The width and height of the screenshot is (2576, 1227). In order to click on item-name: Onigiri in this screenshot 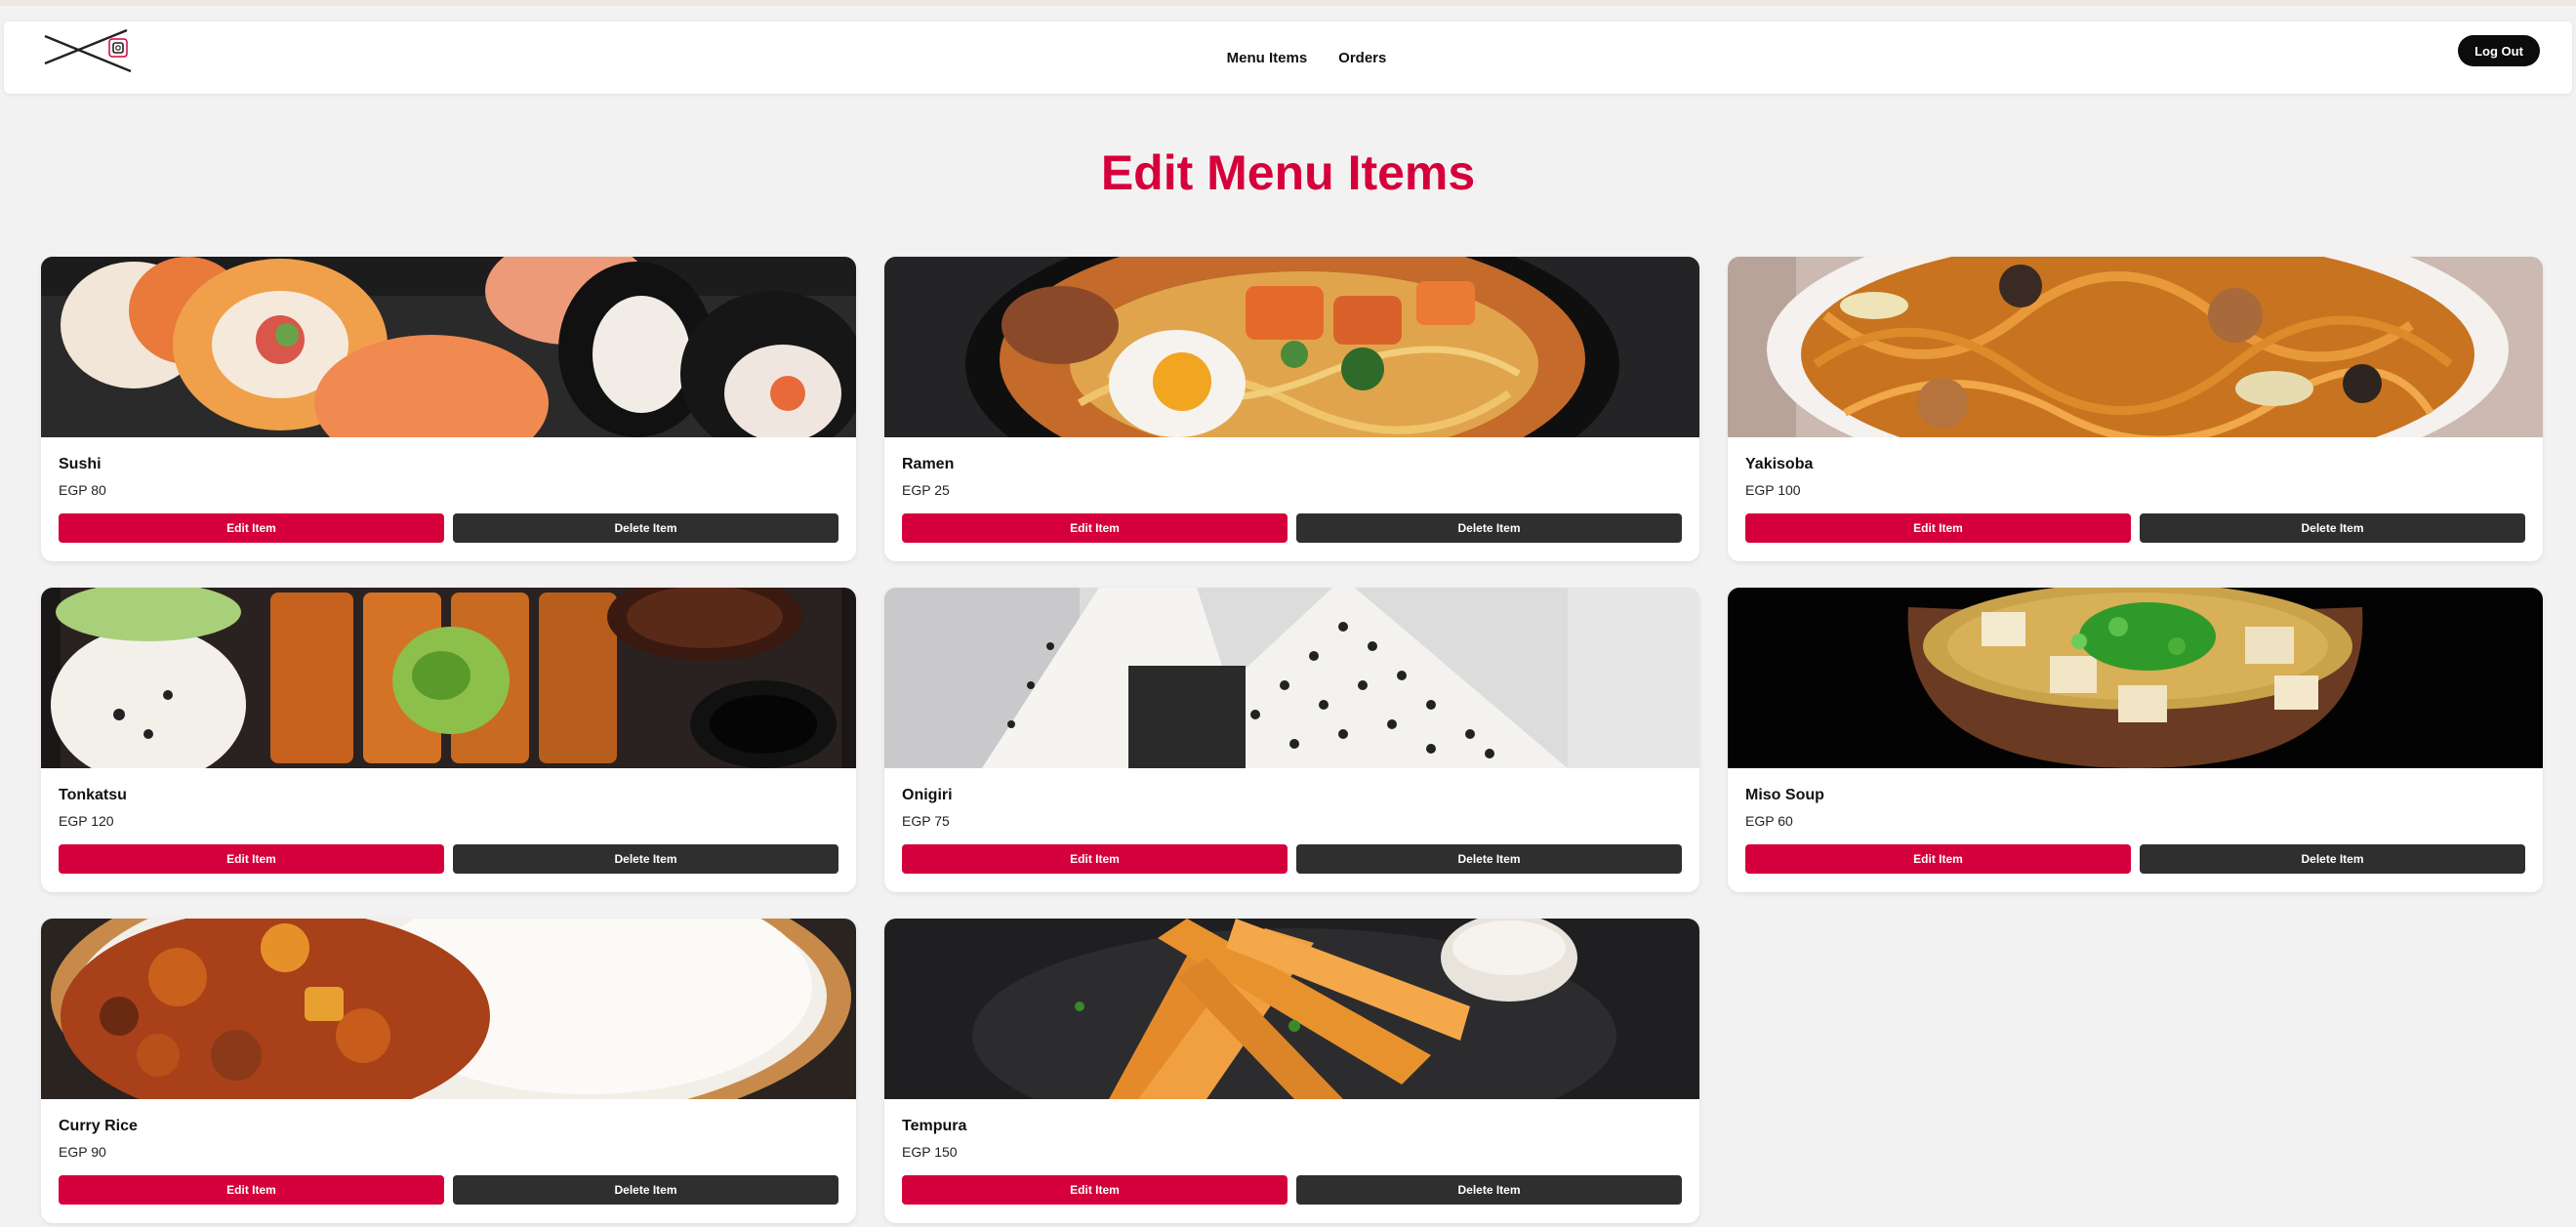, I will do `click(927, 795)`.